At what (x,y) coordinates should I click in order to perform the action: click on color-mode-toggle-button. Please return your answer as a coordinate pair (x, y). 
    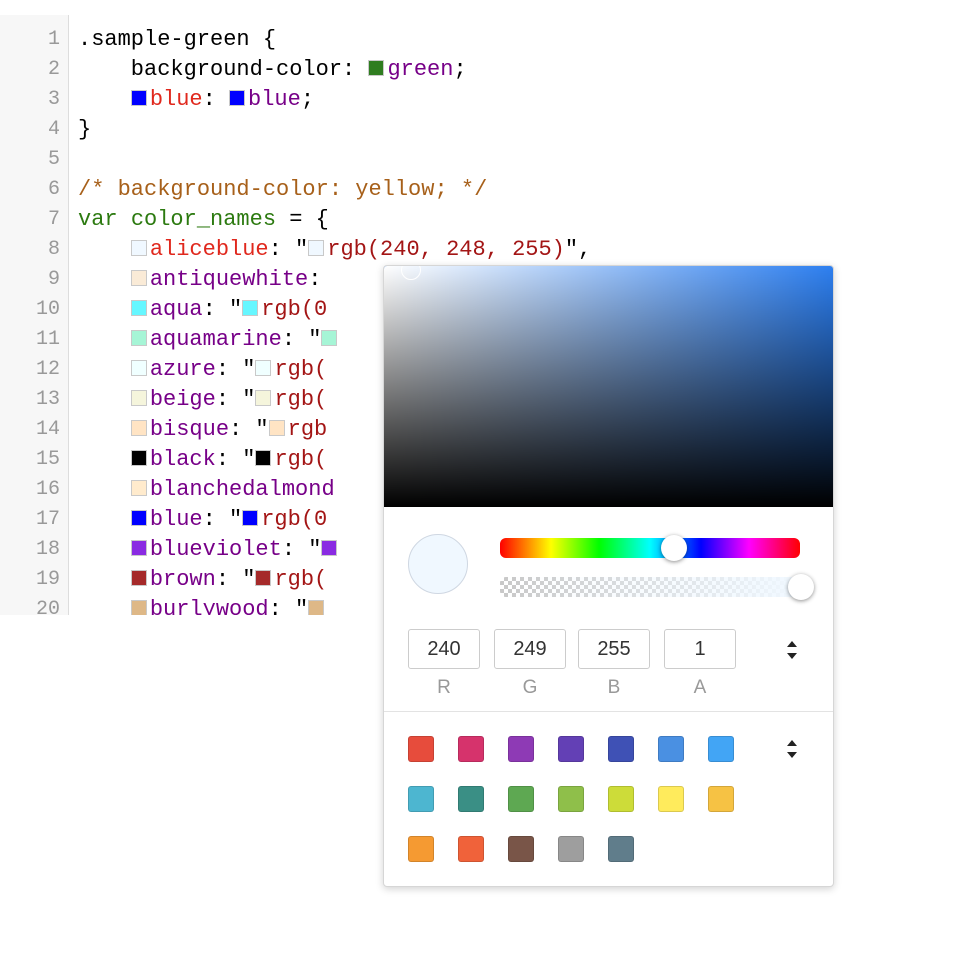
    Looking at the image, I should click on (792, 650).